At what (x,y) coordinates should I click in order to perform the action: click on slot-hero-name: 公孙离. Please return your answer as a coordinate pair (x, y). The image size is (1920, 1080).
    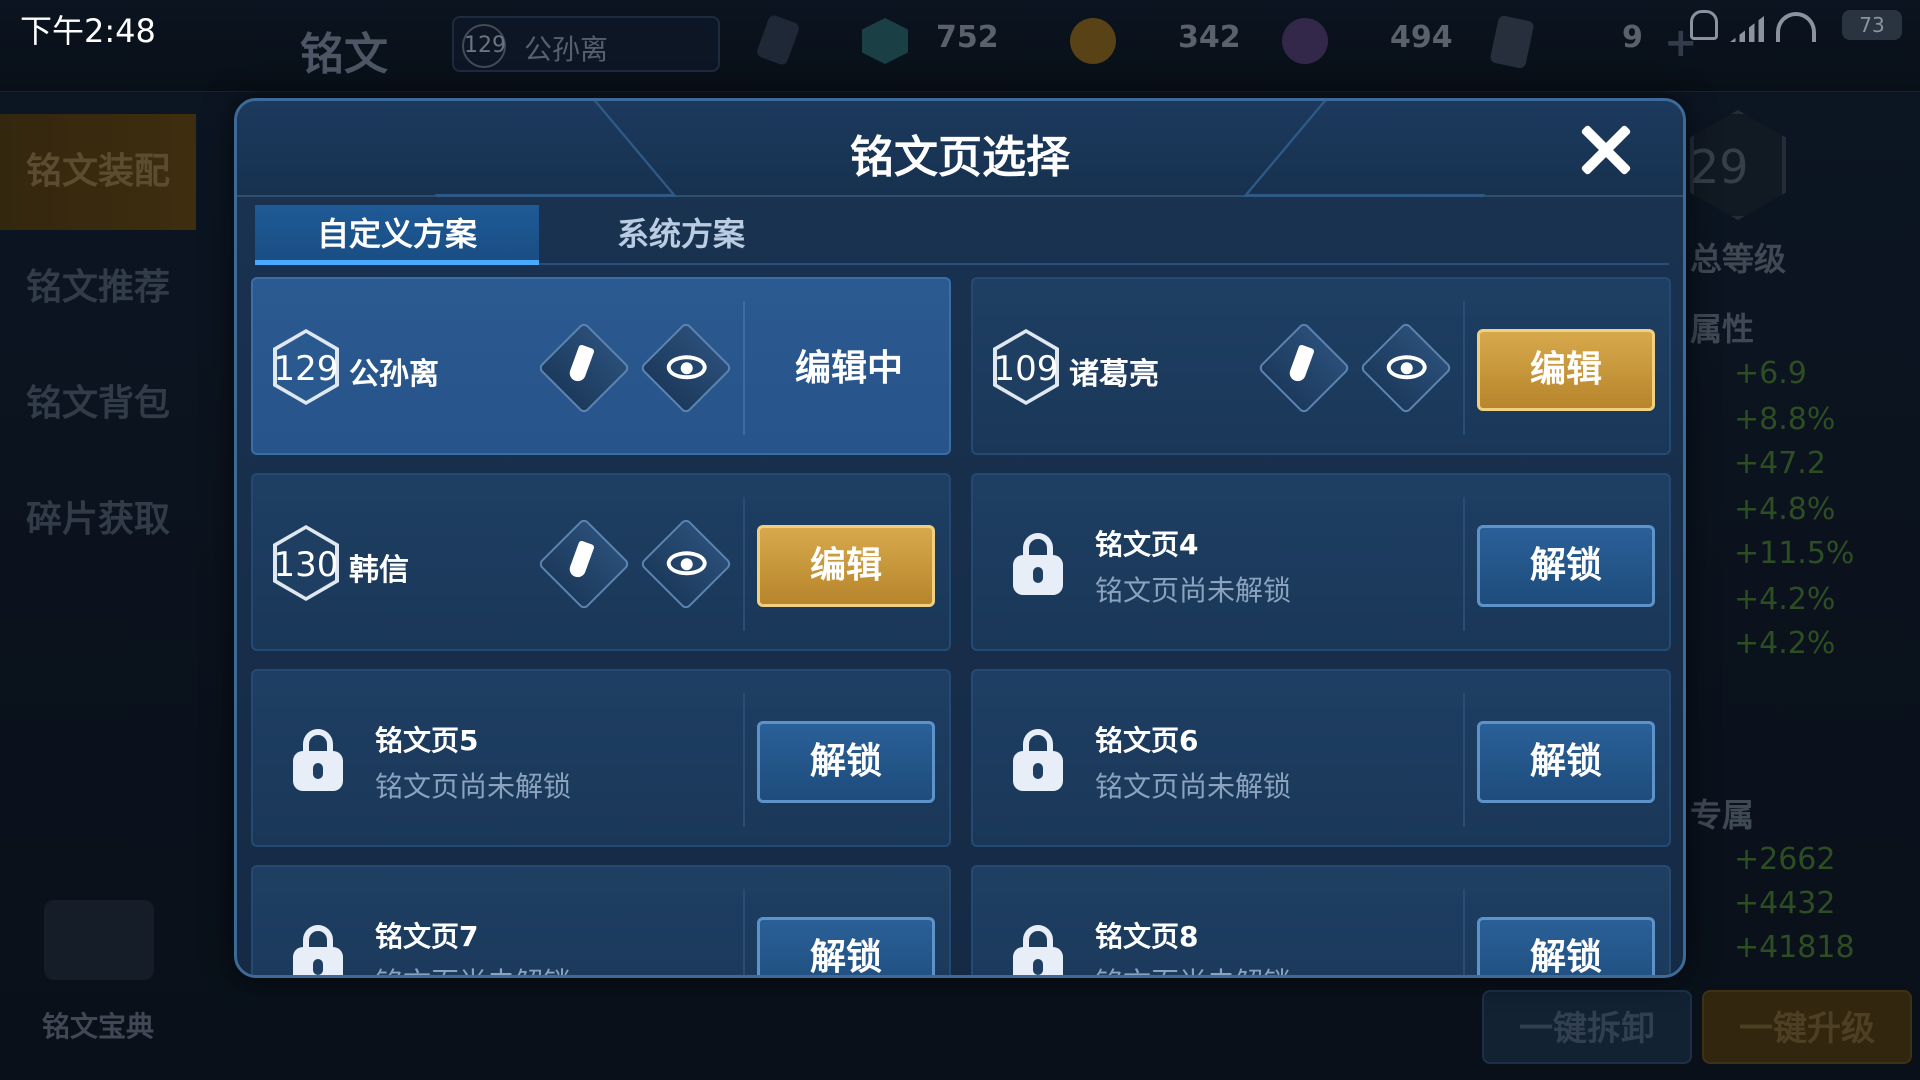
    Looking at the image, I should click on (394, 374).